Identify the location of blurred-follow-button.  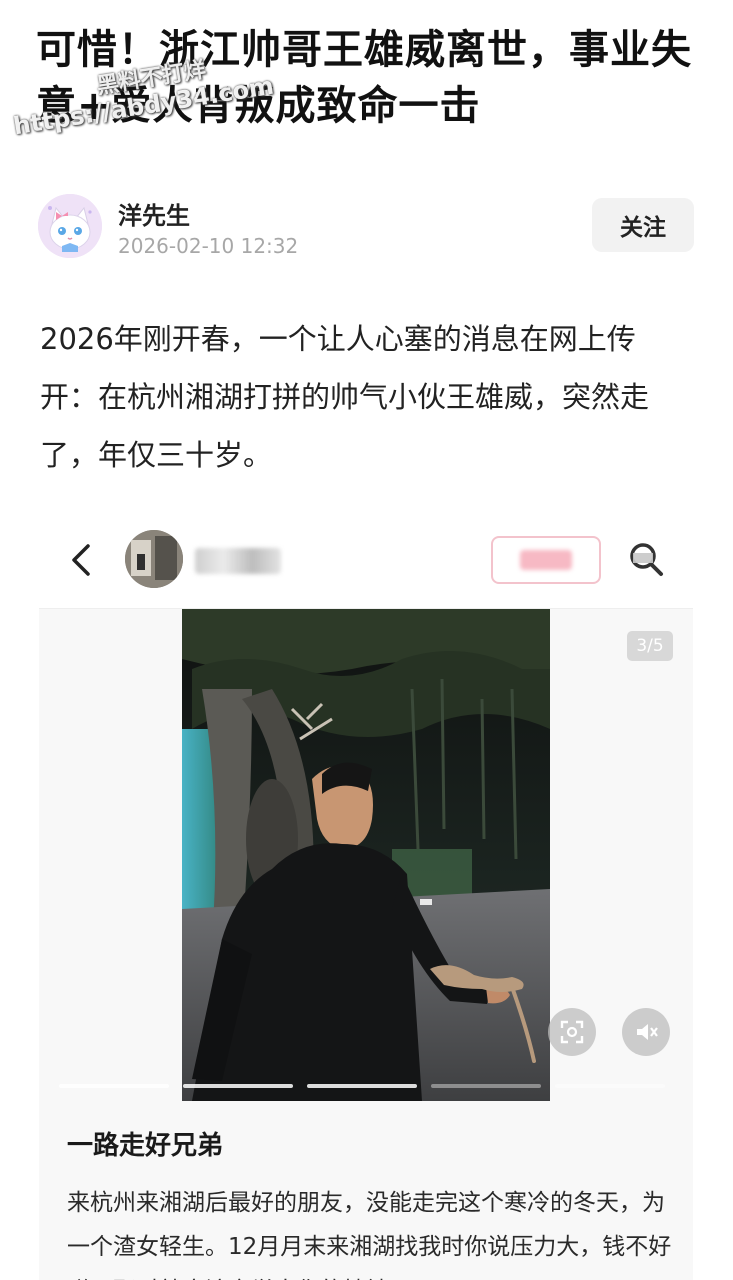
(546, 560).